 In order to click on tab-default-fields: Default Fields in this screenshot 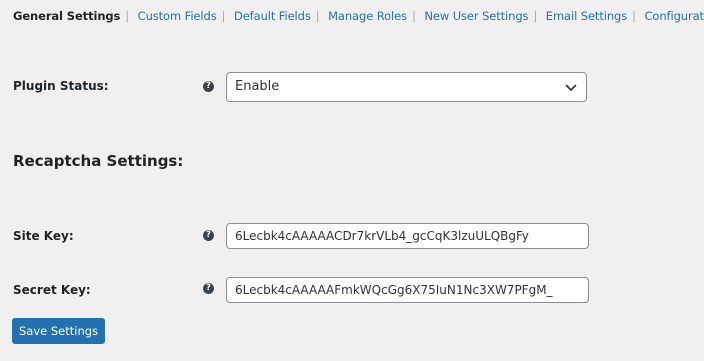, I will do `click(272, 16)`.